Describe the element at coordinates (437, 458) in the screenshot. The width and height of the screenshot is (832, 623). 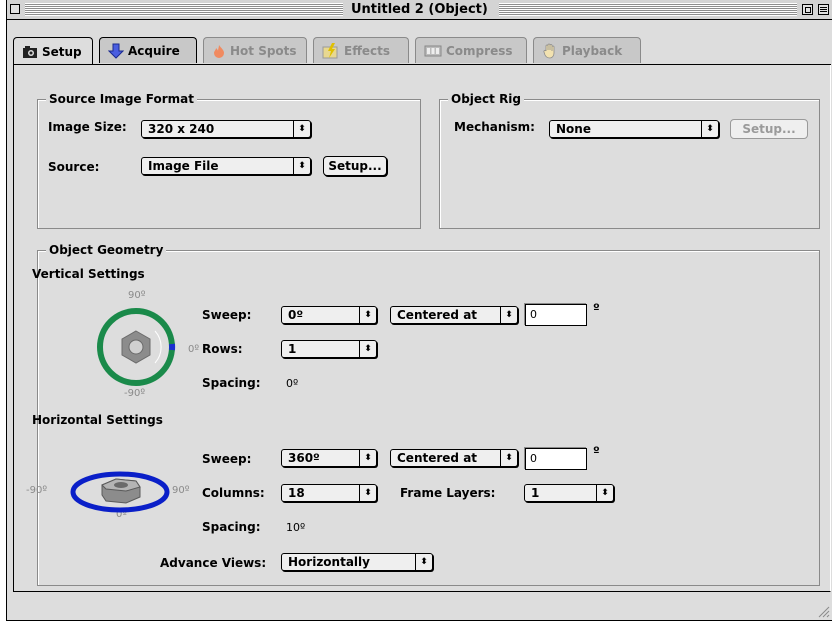
I see `horizontal-centered-value: Centered at` at that location.